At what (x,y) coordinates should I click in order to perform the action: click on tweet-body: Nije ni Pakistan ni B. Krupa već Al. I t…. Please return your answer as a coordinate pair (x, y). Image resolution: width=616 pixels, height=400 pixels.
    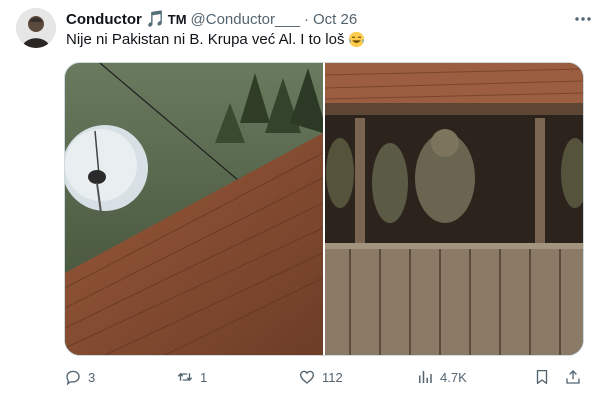
    Looking at the image, I should click on (205, 39).